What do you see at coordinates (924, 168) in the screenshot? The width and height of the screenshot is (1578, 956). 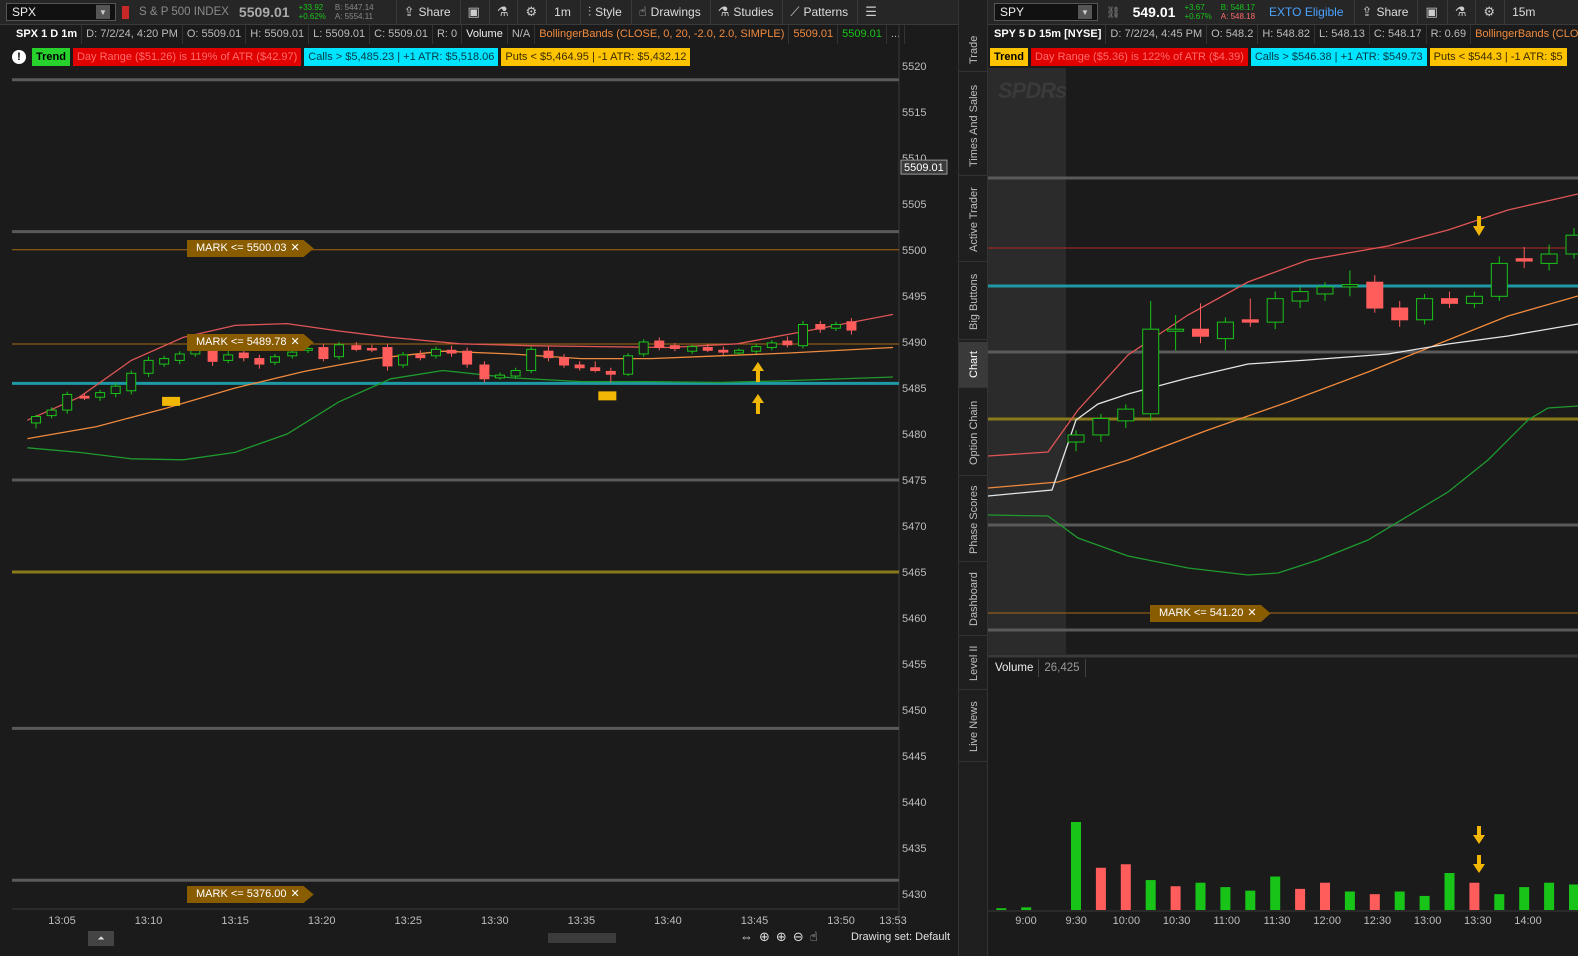 I see `last-price-tag: 5509.01` at bounding box center [924, 168].